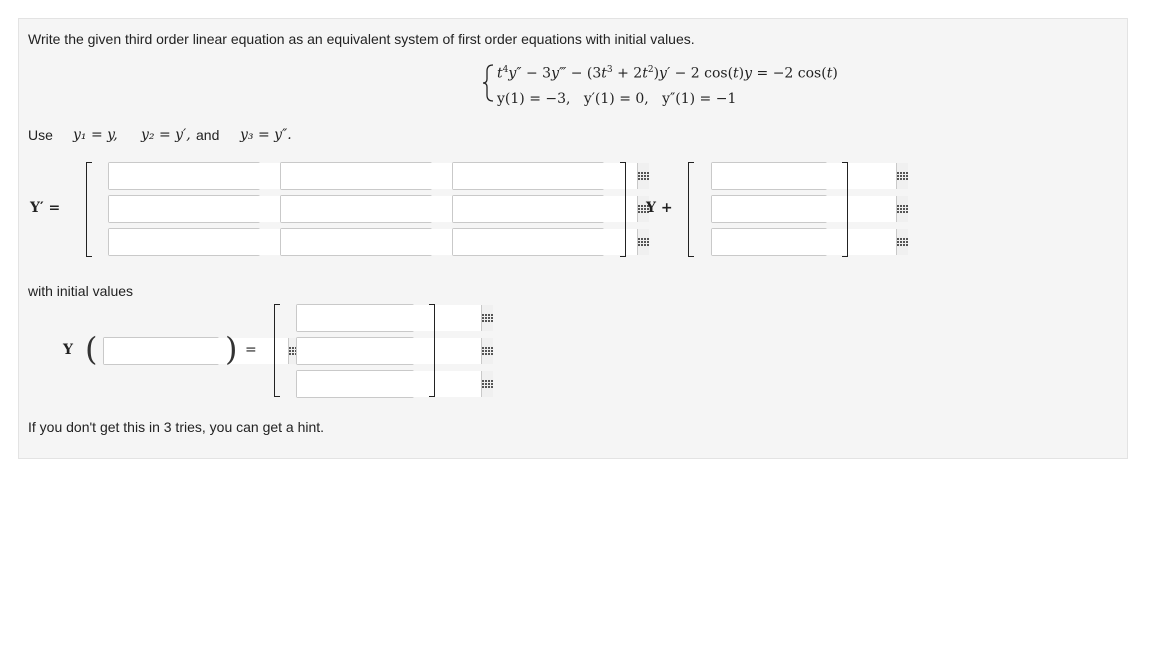  Describe the element at coordinates (373, 176) in the screenshot. I see `matrix-a12-input` at that location.